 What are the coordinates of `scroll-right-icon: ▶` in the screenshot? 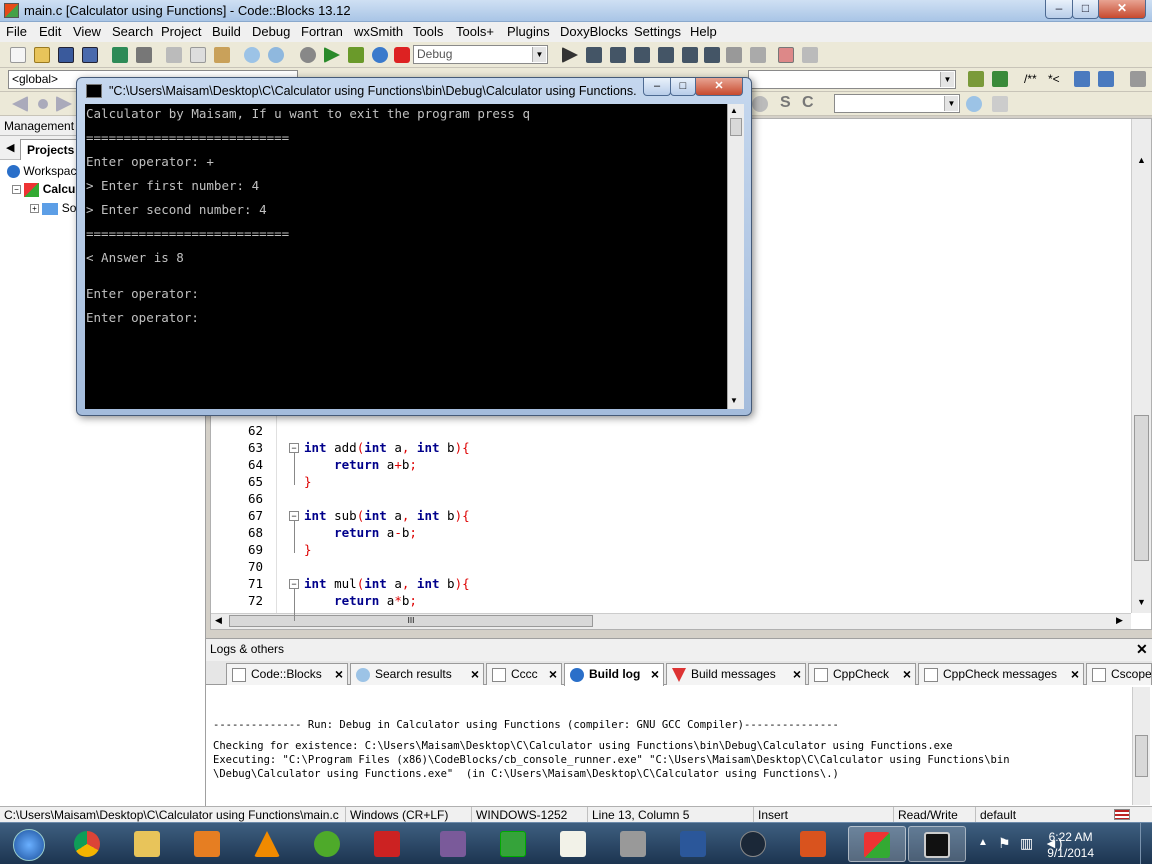 It's located at (1119, 620).